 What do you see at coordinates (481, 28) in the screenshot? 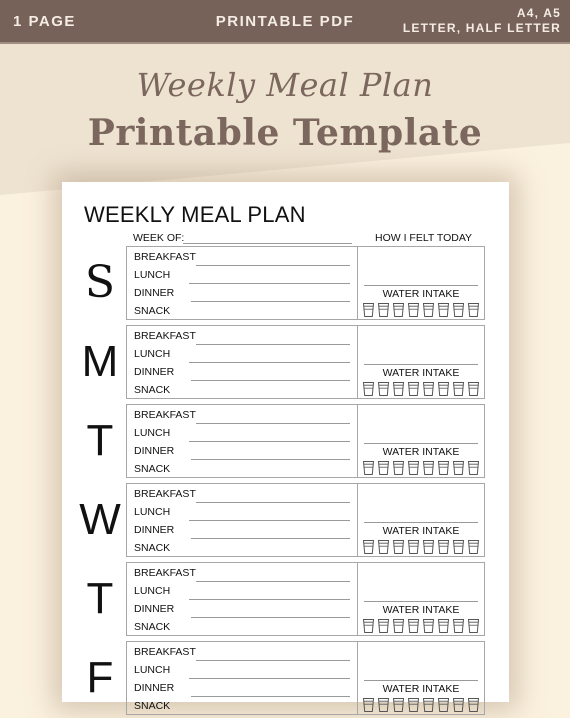
I see `sizes-line-2: LETTER, HALF LETTER` at bounding box center [481, 28].